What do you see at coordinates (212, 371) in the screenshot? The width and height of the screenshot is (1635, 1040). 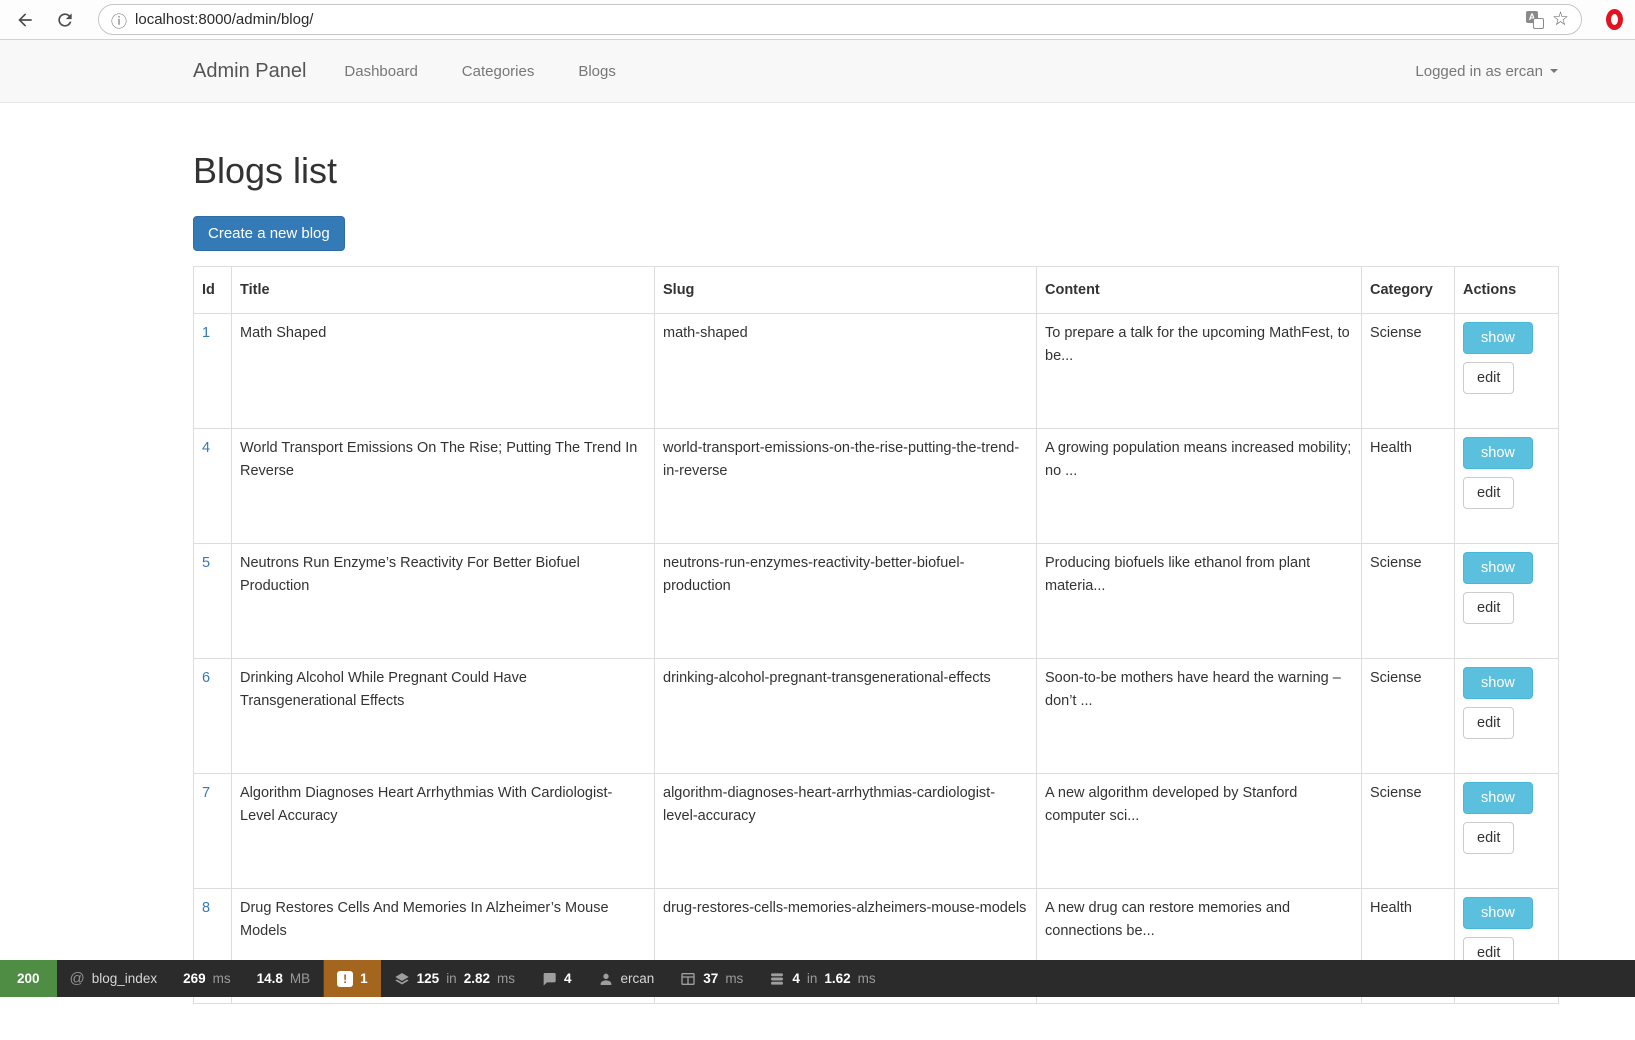 I see `blog-id-cell: 1` at bounding box center [212, 371].